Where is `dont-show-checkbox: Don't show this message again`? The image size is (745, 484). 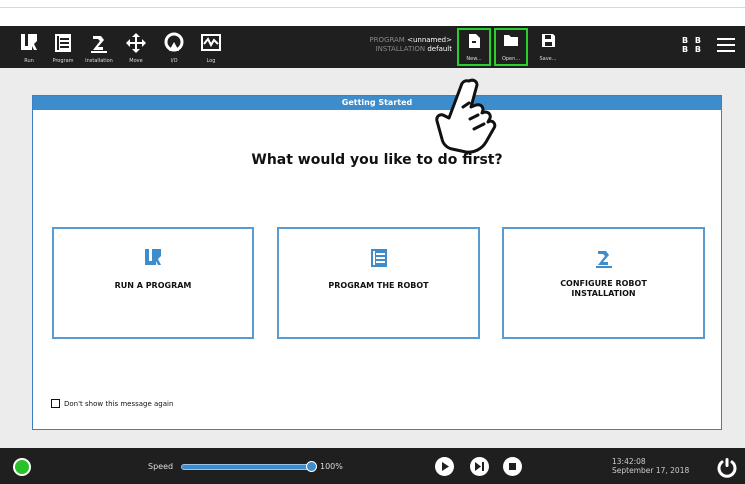
dont-show-checkbox: Don't show this message again is located at coordinates (112, 403).